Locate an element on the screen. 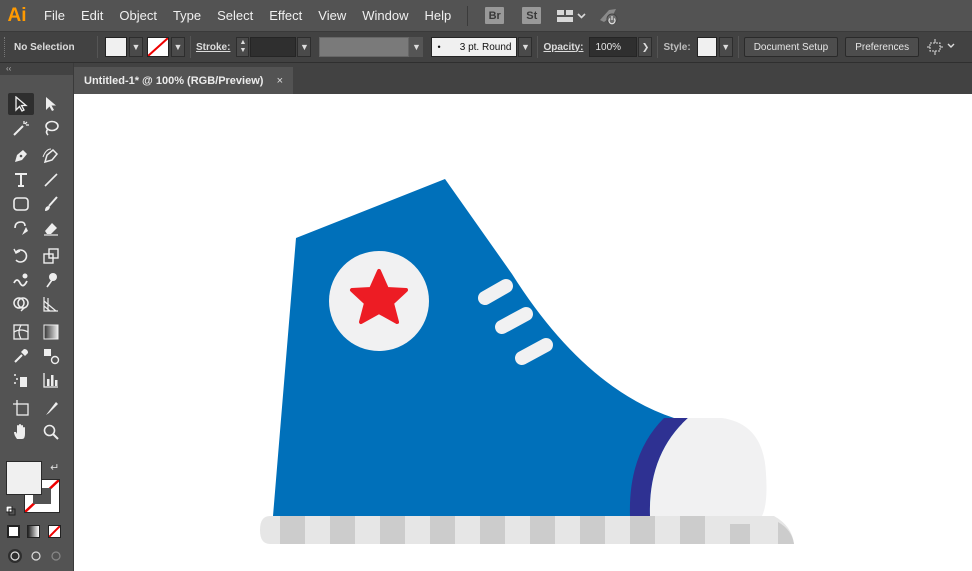 This screenshot has width=972, height=571. arrange-documents-icon is located at coordinates (571, 16).